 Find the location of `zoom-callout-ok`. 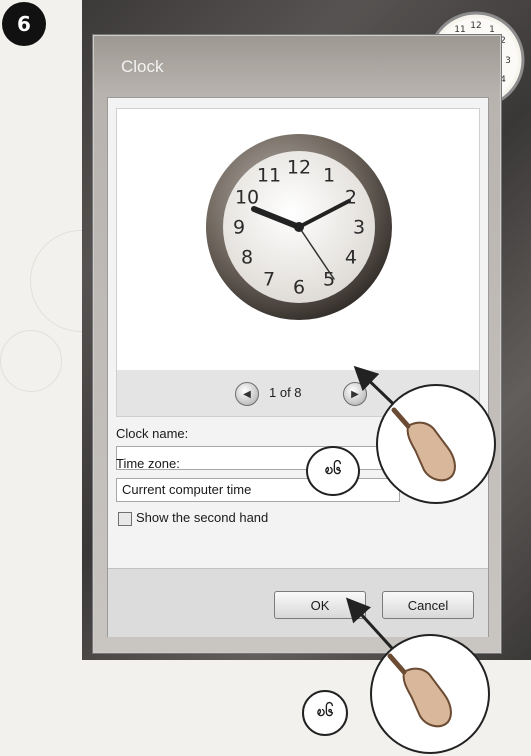

zoom-callout-ok is located at coordinates (430, 694).